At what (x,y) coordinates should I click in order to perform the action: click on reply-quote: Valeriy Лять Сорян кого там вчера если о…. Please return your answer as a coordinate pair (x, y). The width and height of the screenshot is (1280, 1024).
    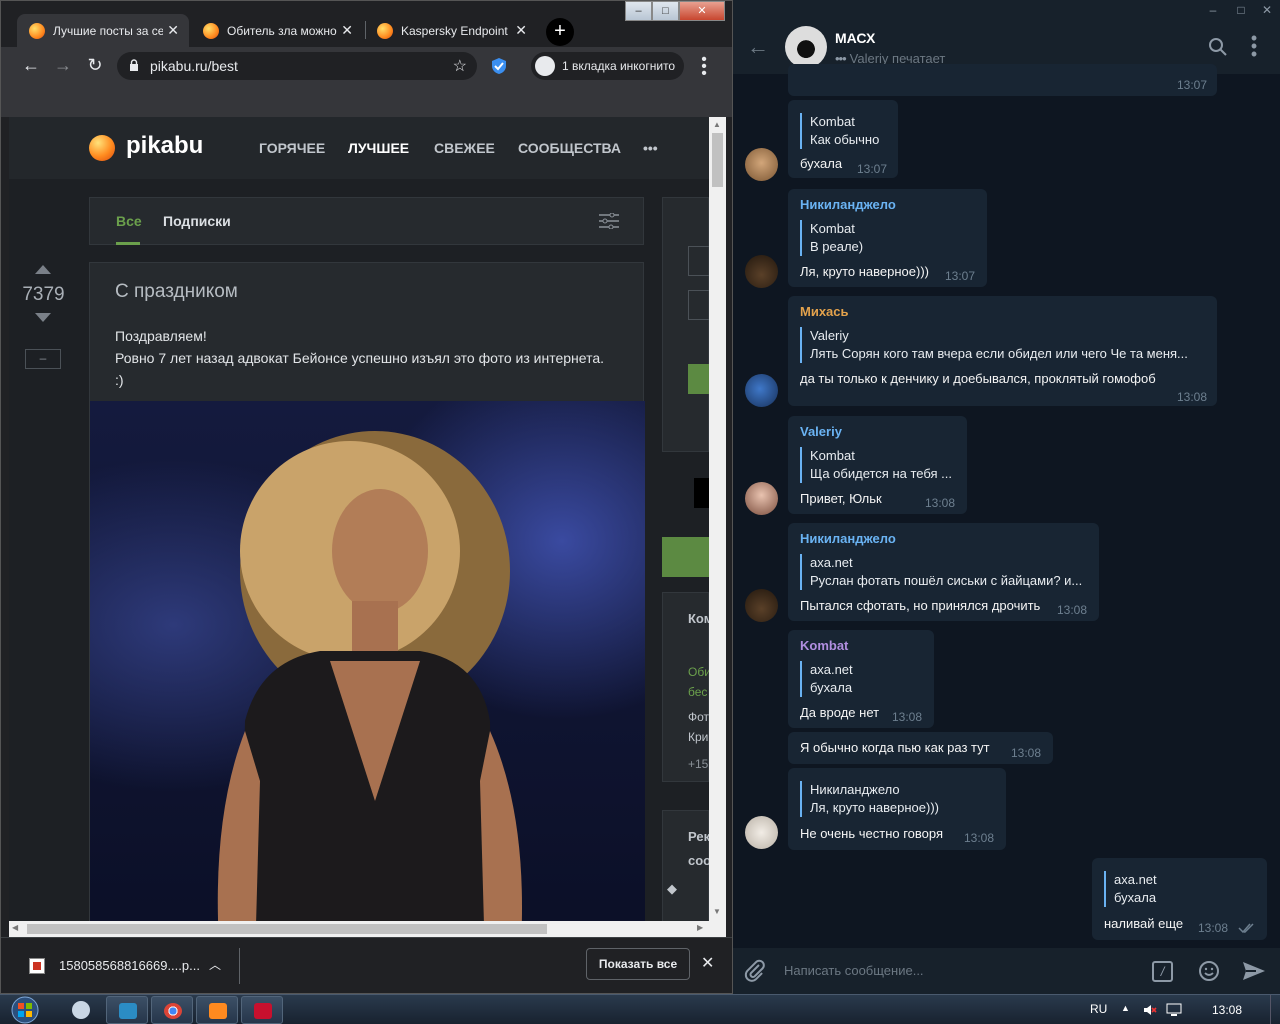
    Looking at the image, I should click on (1002, 345).